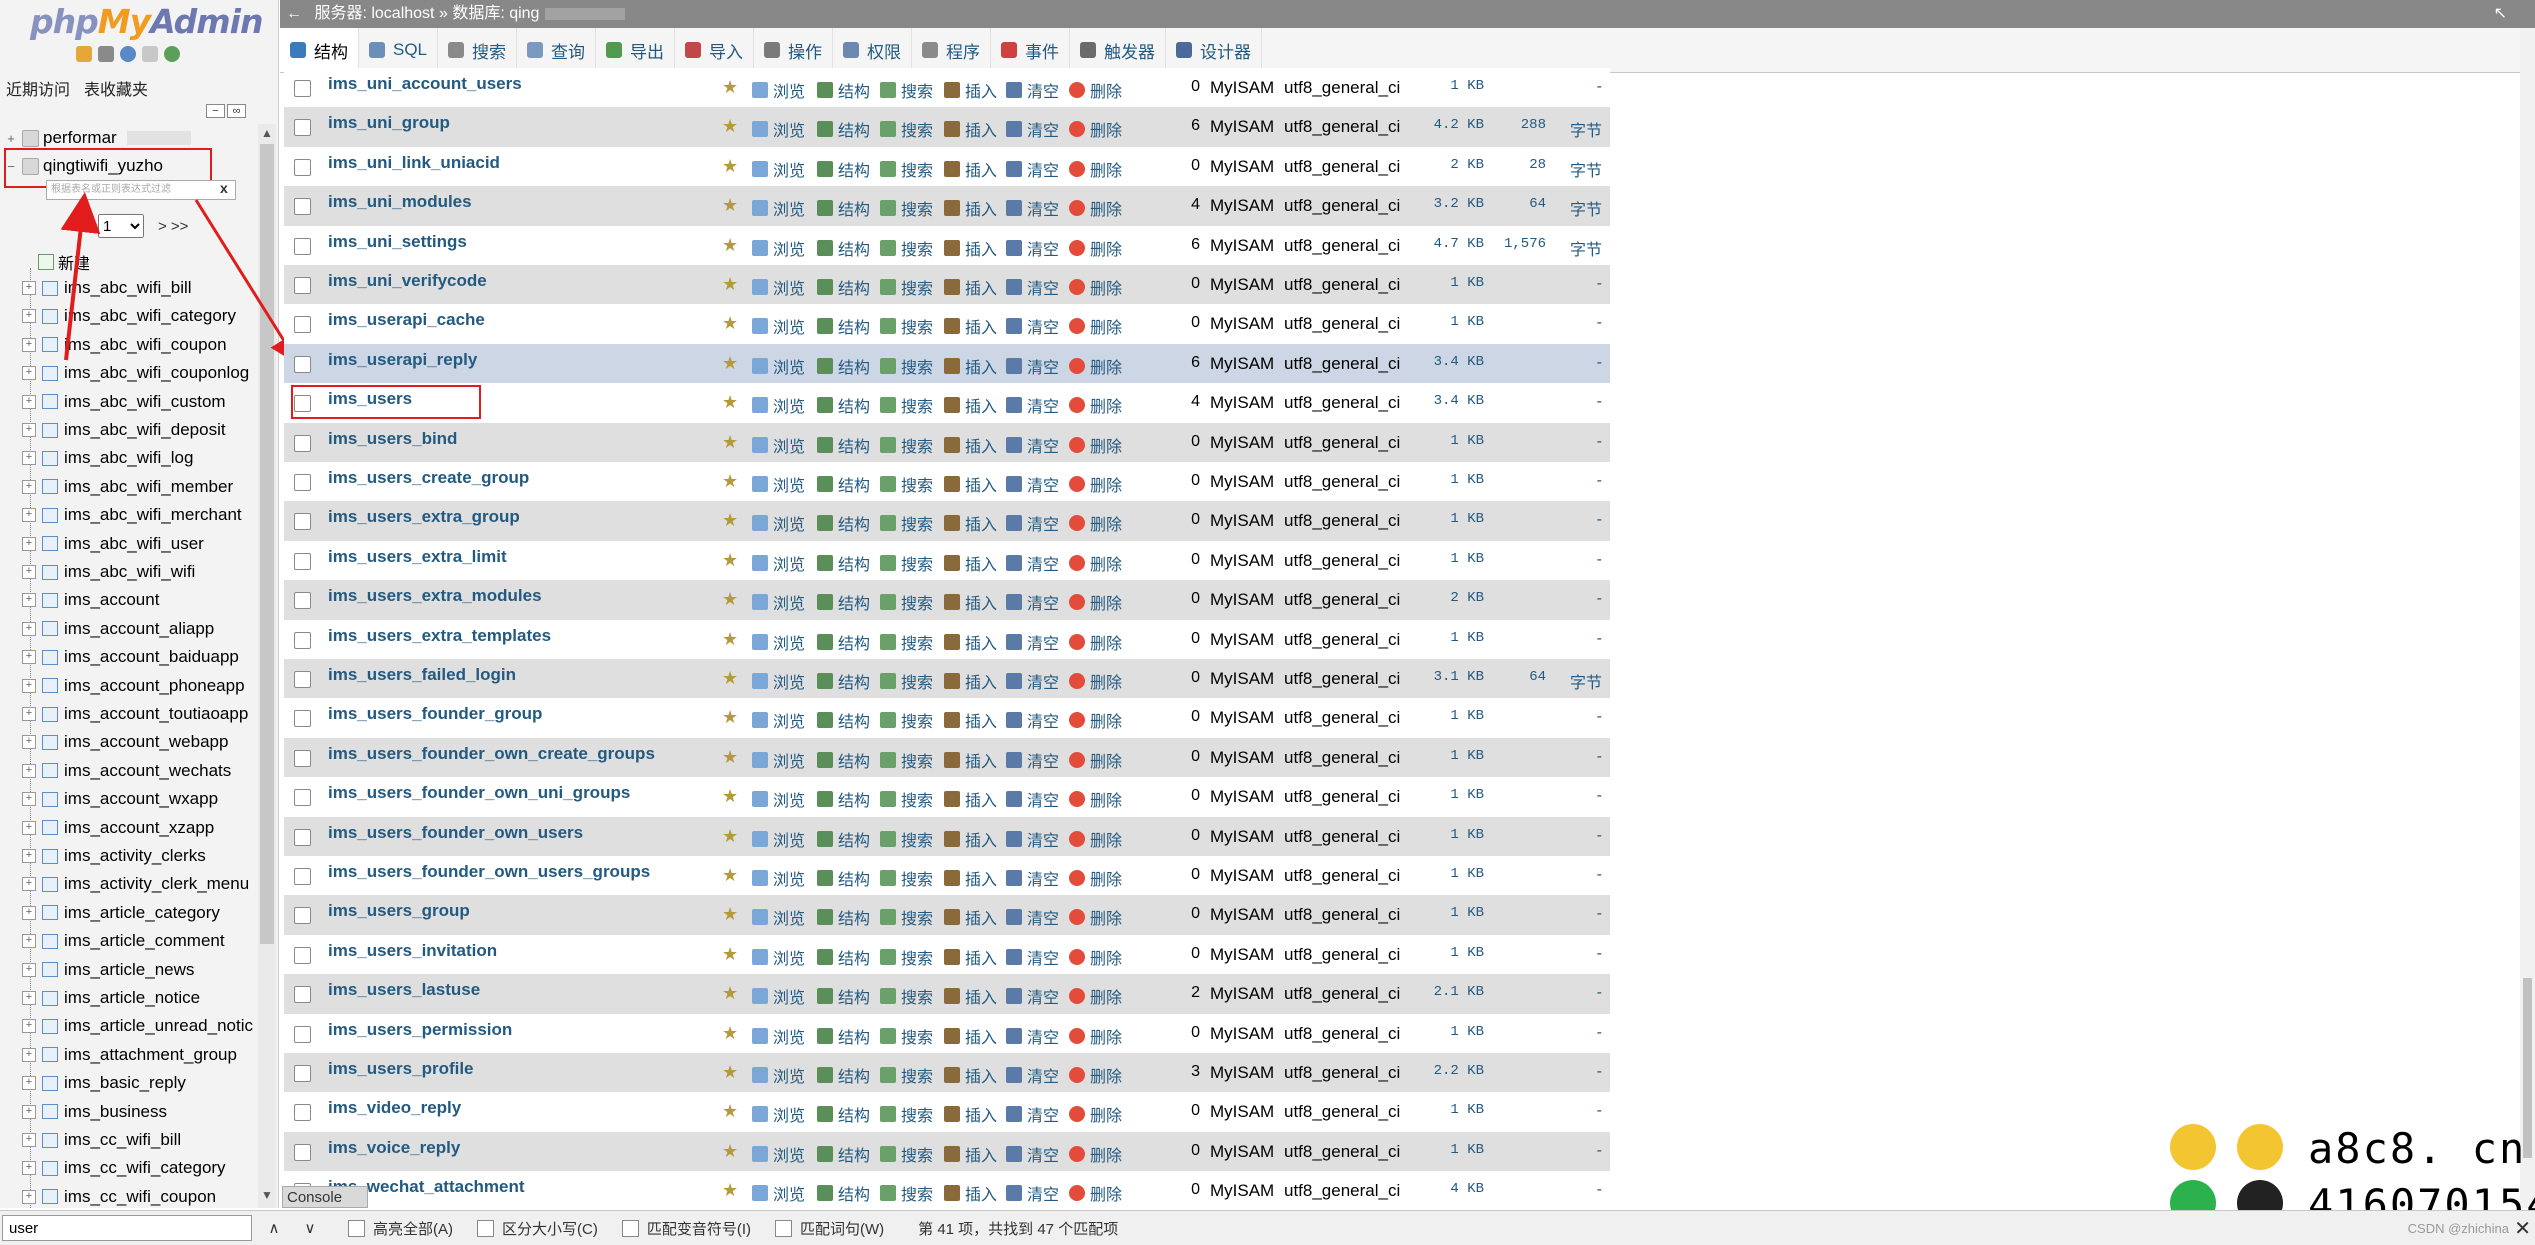 The height and width of the screenshot is (1245, 2535). I want to click on table-name-link: ims_uni_account_users, so click(425, 84).